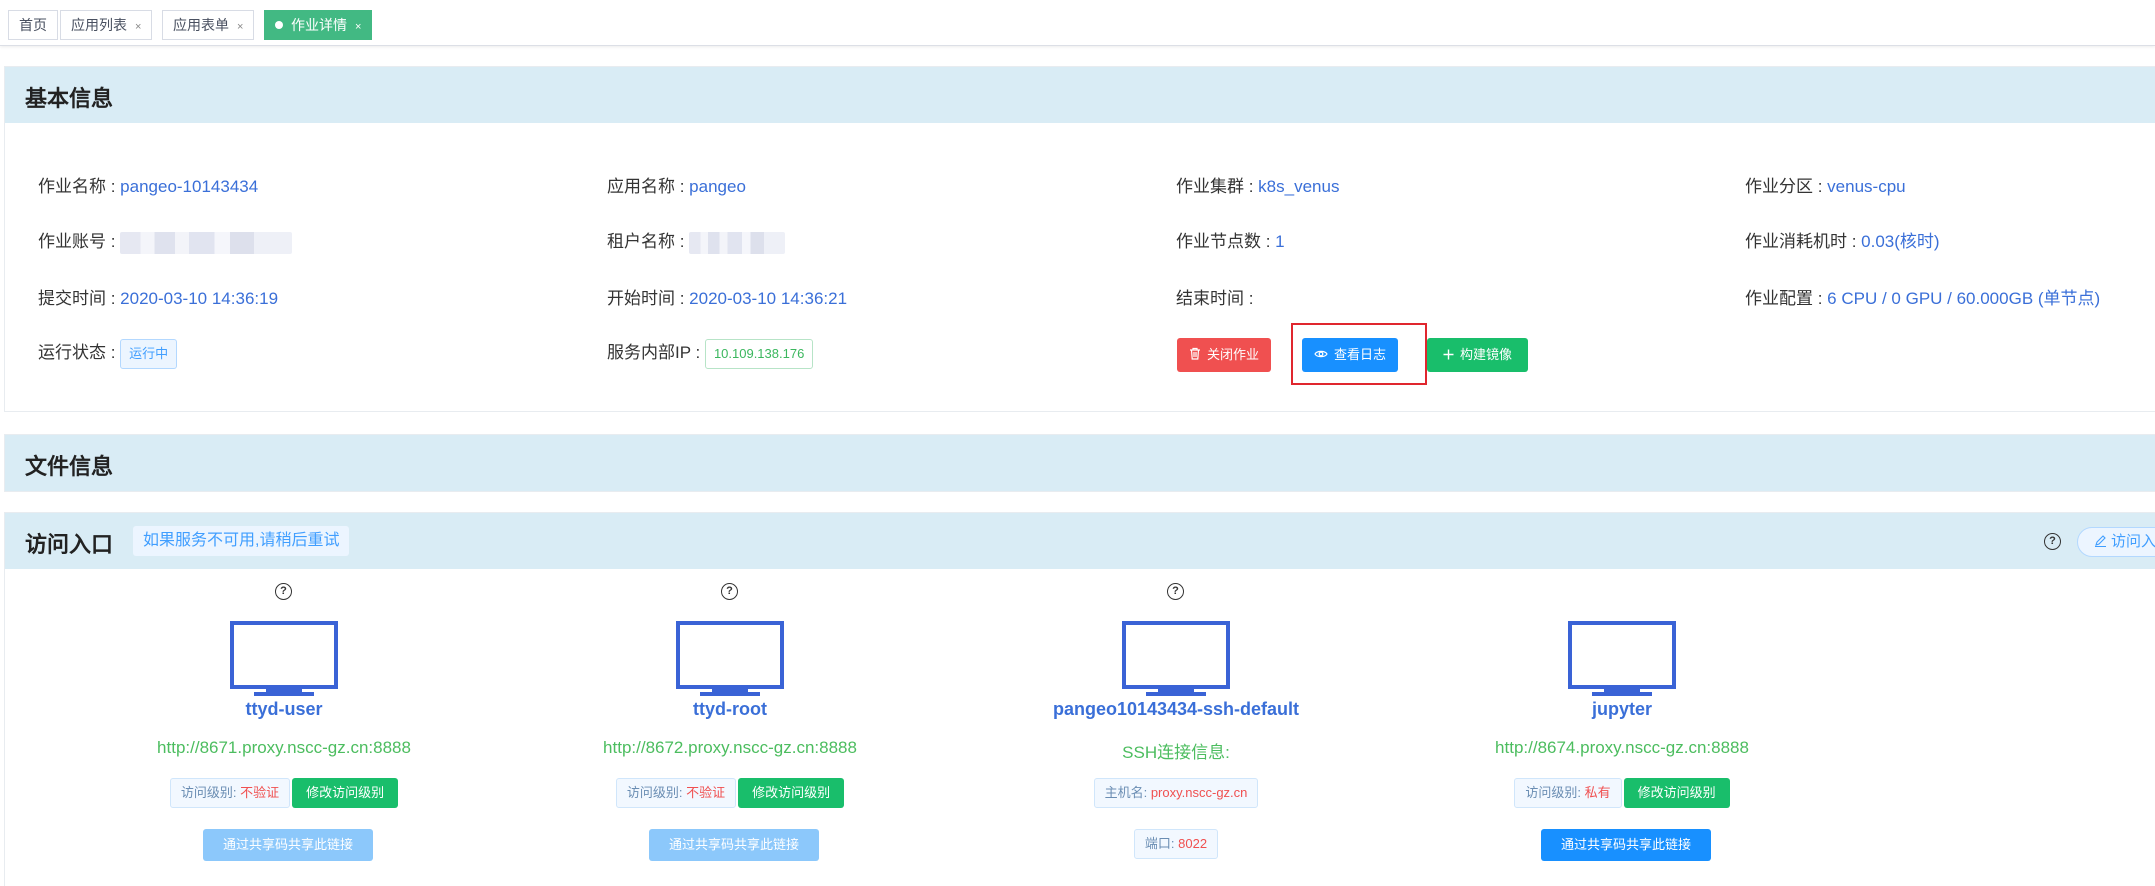 This screenshot has width=2155, height=886. What do you see at coordinates (730, 748) in the screenshot?
I see `entry-url: http://8672.proxy.nscc-gz.cn:8888` at bounding box center [730, 748].